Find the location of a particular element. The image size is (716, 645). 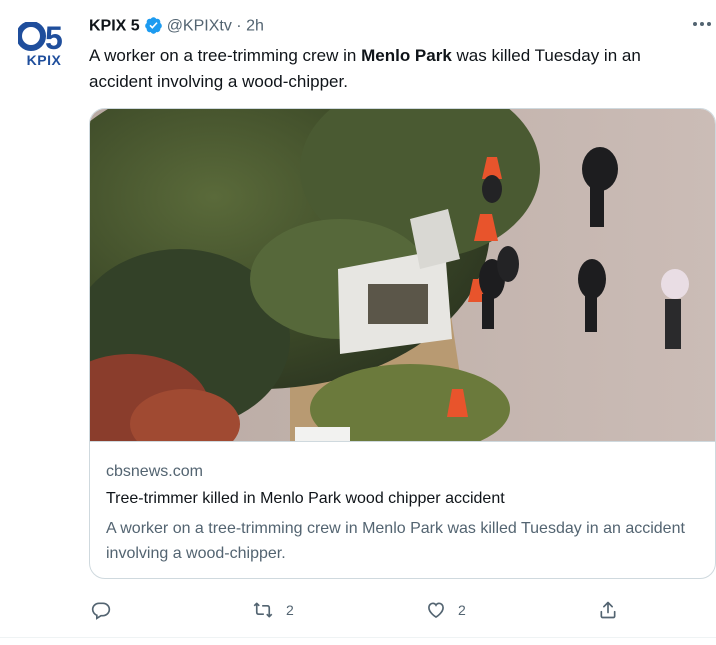

retweet-icon is located at coordinates (263, 610).